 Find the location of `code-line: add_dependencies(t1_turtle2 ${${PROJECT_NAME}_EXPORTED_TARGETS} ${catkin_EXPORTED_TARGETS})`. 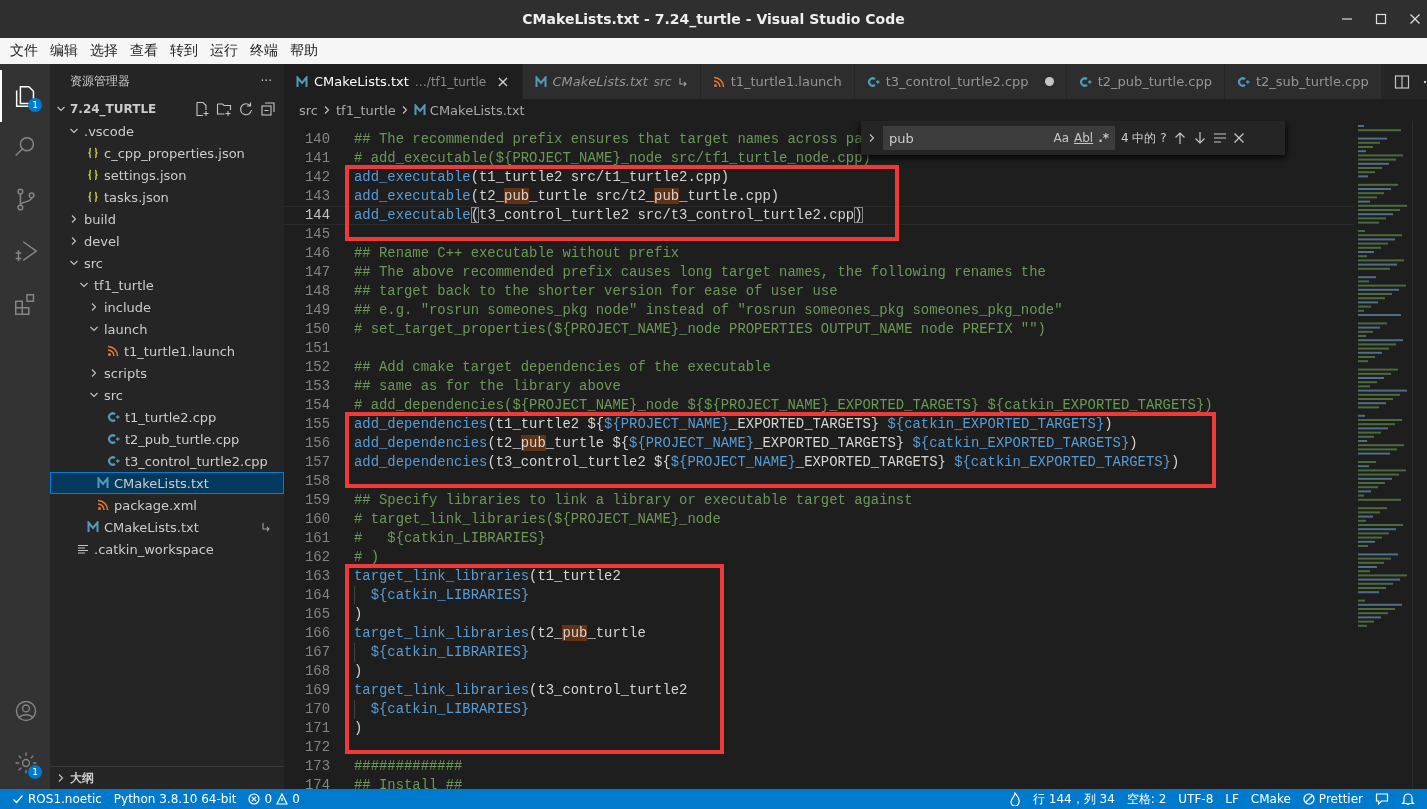

code-line: add_dependencies(t1_turtle2 ${${PROJECT_NAME}_EXPORTED_TARGETS} ${catkin_EXPORTED_TARGETS}) is located at coordinates (733, 424).